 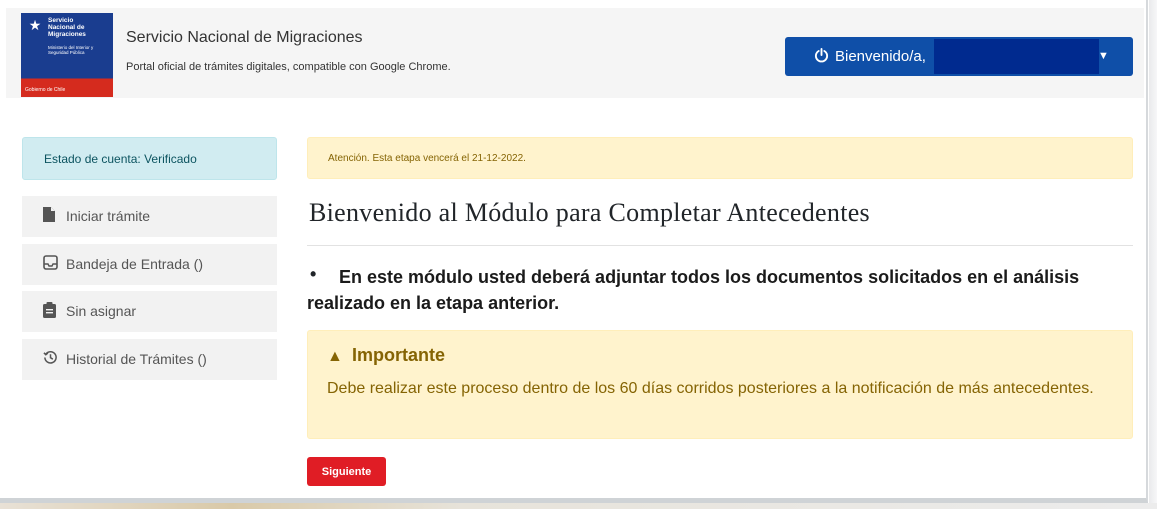 What do you see at coordinates (880, 56) in the screenshot?
I see `welcome-label: Bienvenido/a,` at bounding box center [880, 56].